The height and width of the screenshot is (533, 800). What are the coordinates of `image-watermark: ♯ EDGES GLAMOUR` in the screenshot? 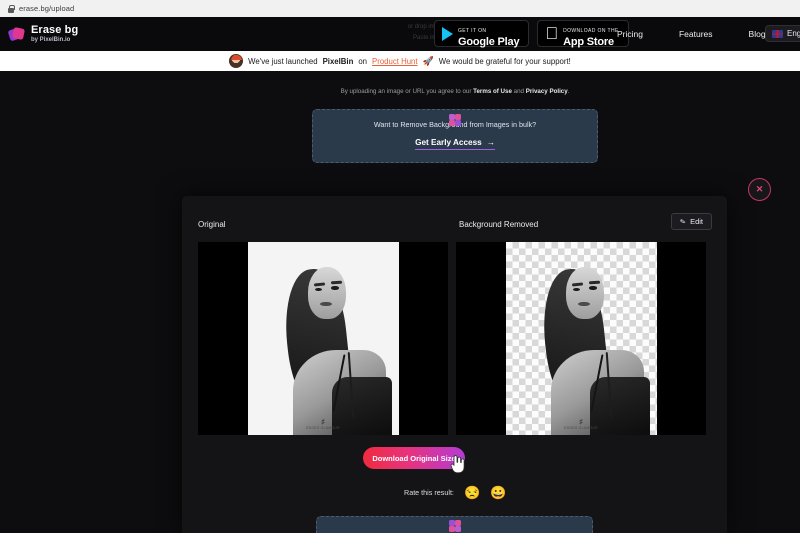 It's located at (323, 424).